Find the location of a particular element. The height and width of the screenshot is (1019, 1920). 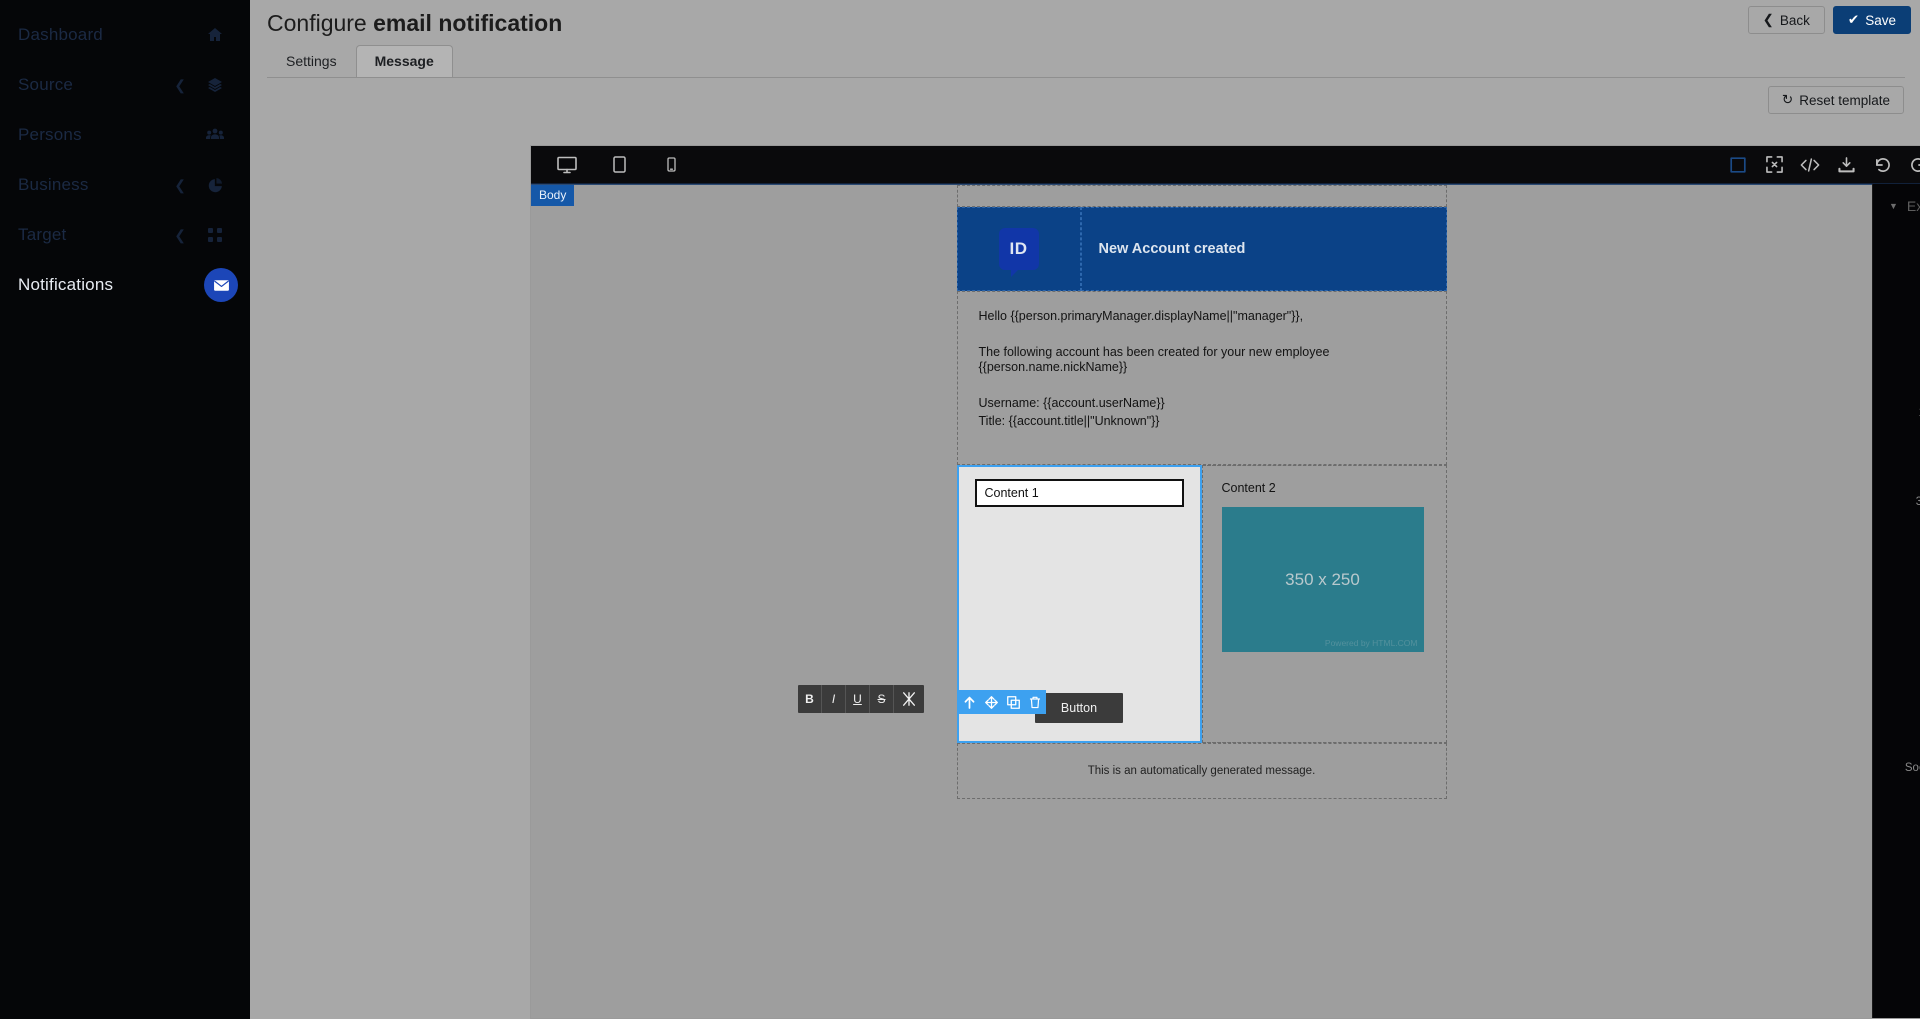

email-logo-cell: ID is located at coordinates (1018, 249).